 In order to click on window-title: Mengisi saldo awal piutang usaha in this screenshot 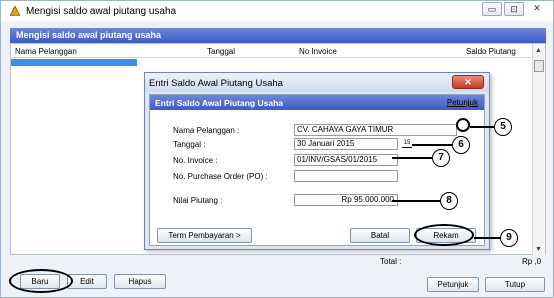, I will do `click(101, 11)`.